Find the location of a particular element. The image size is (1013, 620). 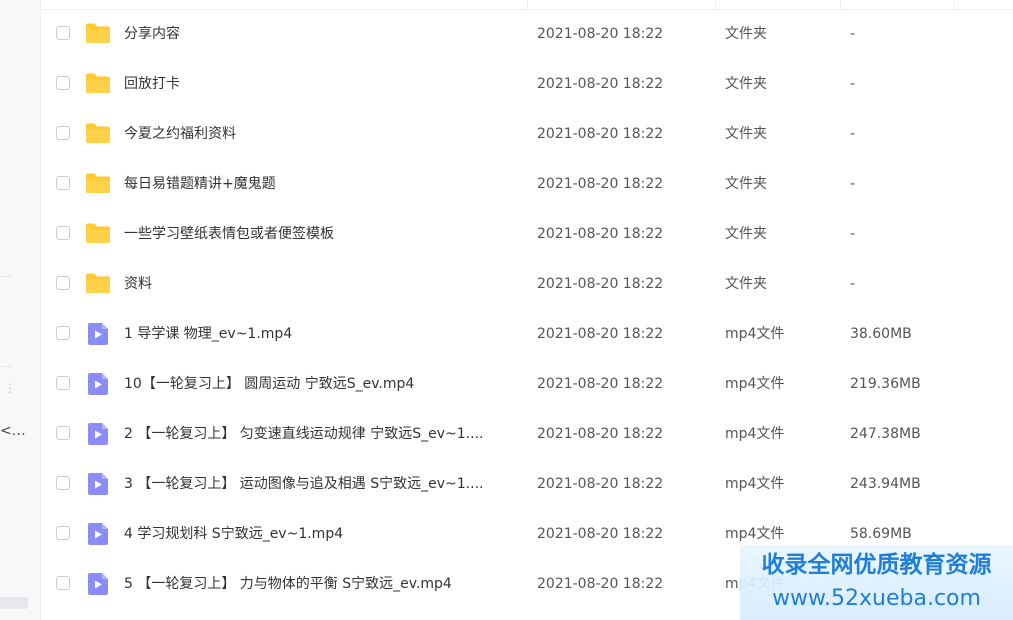

sidebar-scrollbar is located at coordinates (14, 603).